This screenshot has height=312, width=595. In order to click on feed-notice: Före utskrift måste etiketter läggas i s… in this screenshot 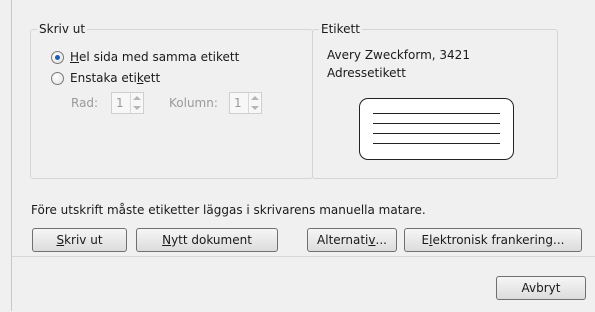, I will do `click(228, 210)`.